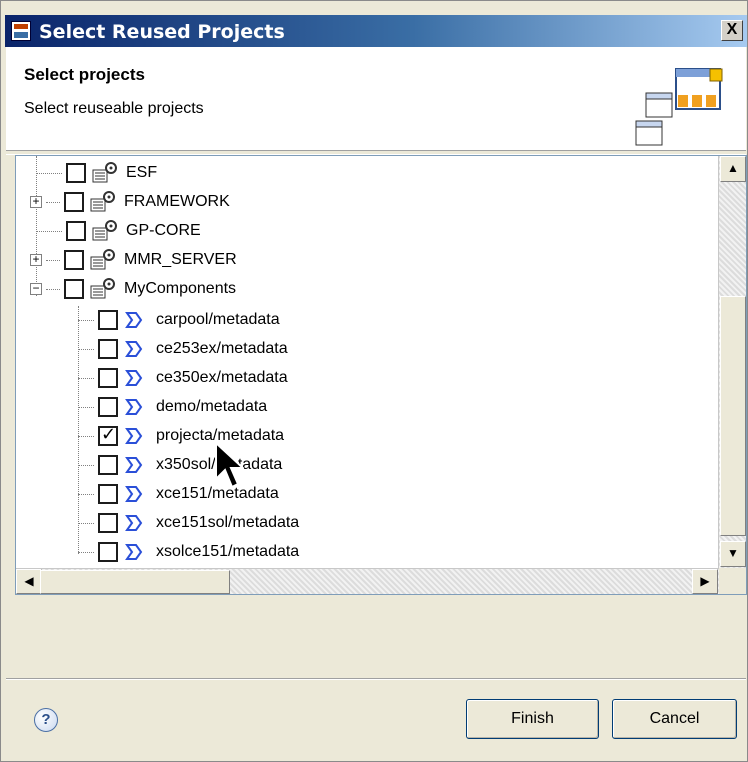  I want to click on tree-child-item: projecta/metadata, so click(181, 436).